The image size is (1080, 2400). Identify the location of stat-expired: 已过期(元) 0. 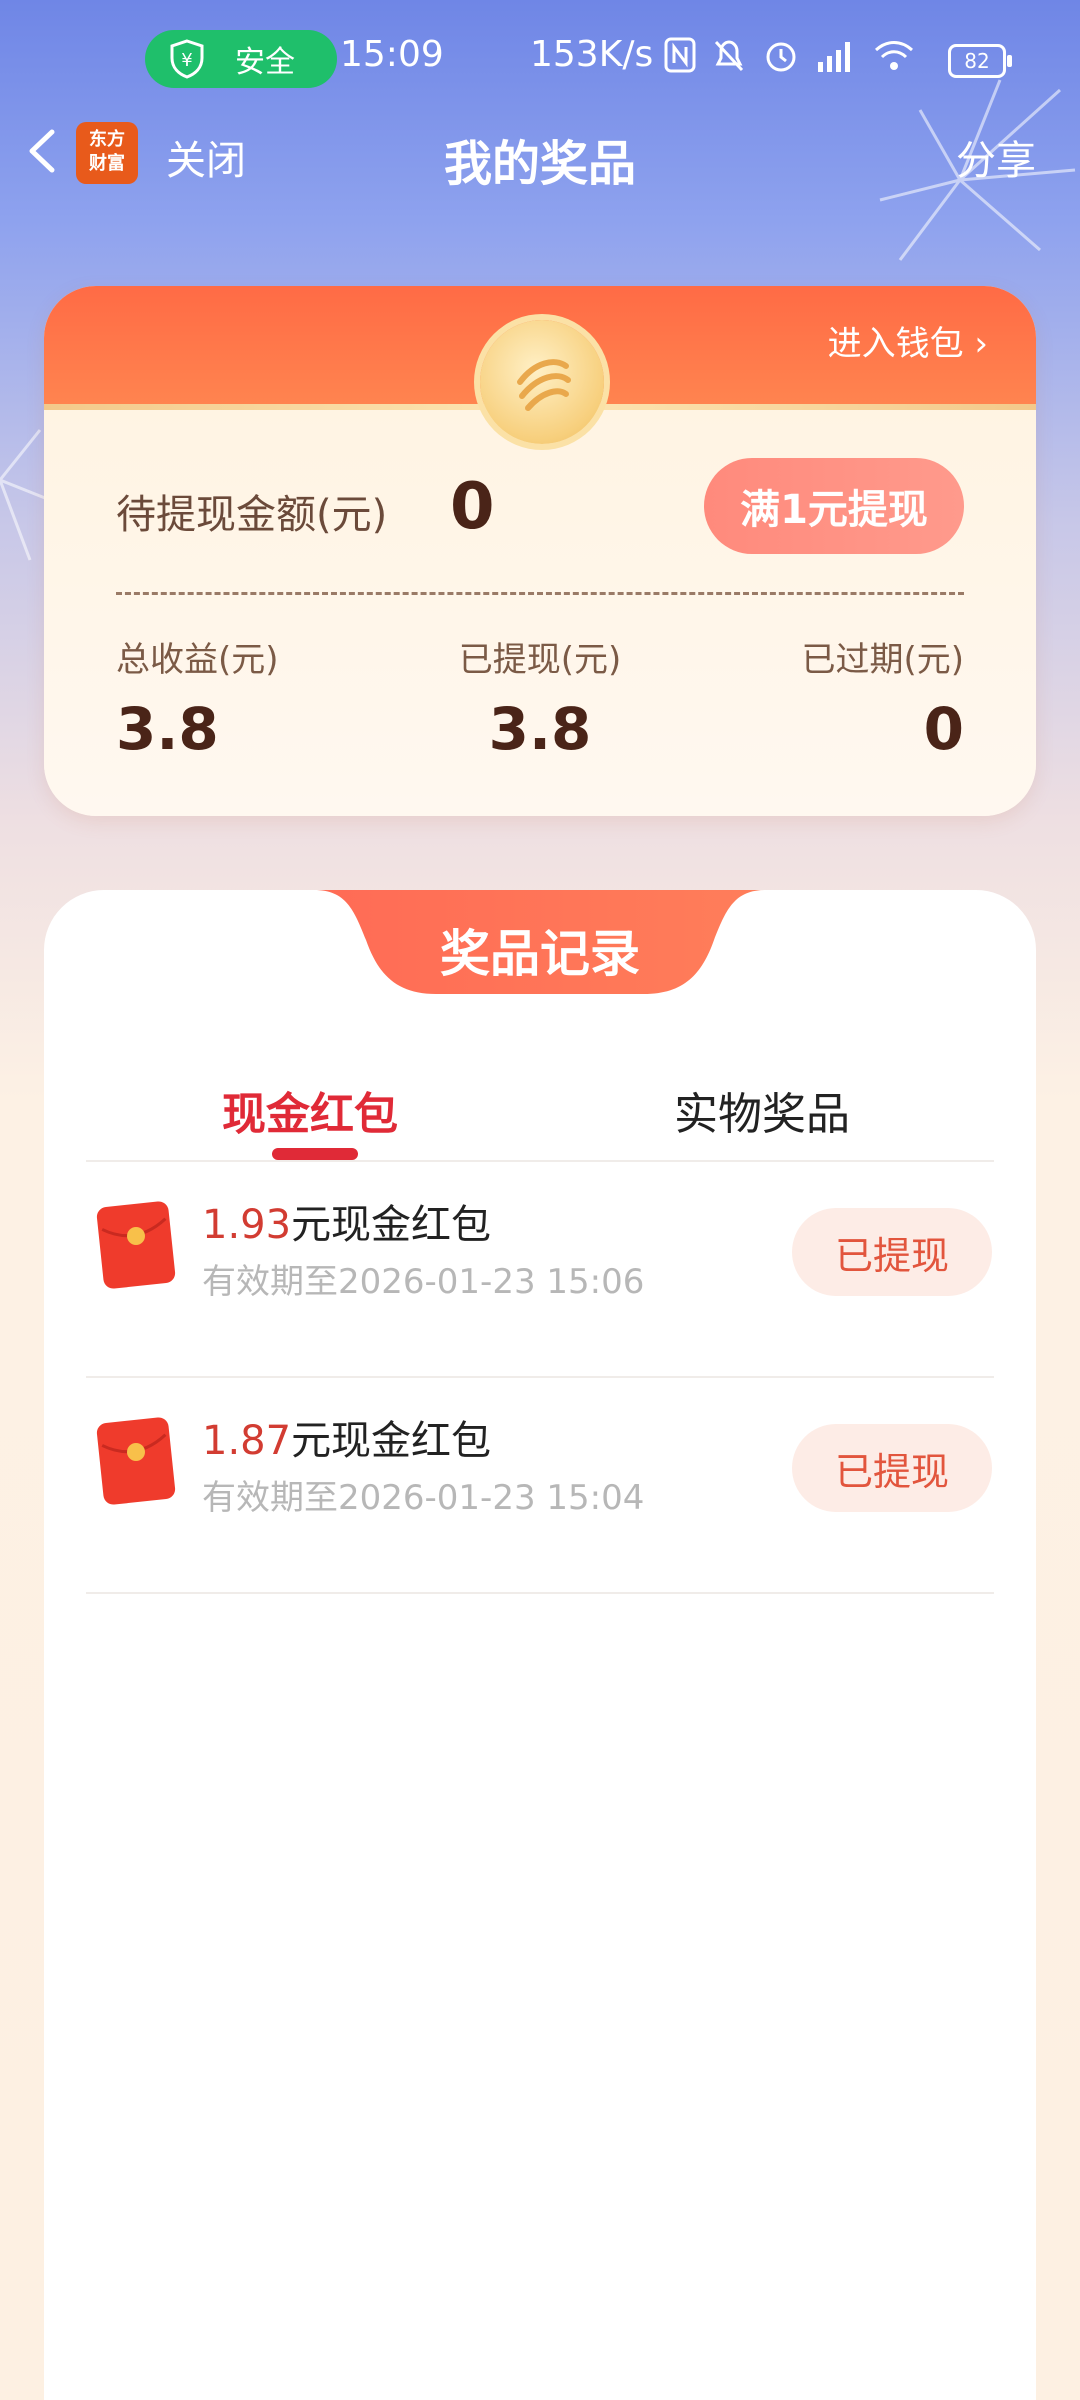
(814, 697).